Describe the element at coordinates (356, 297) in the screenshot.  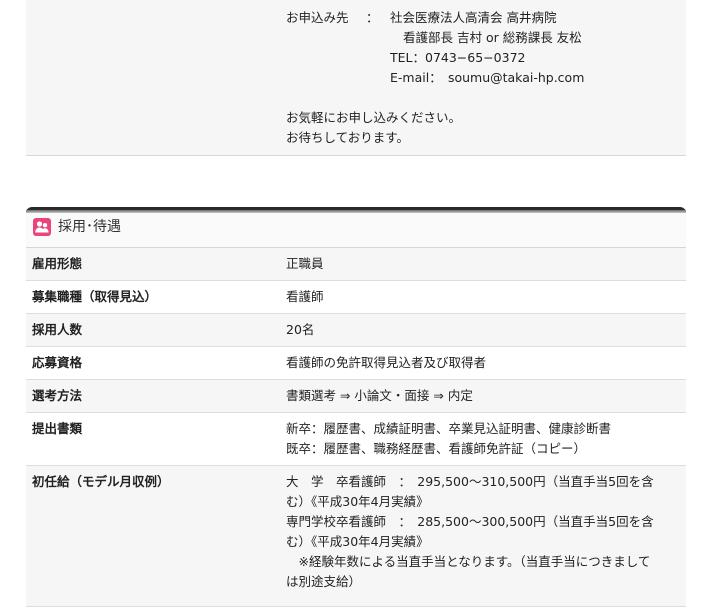
I see `table-row: 募集職種（取得見込） 看護師` at that location.